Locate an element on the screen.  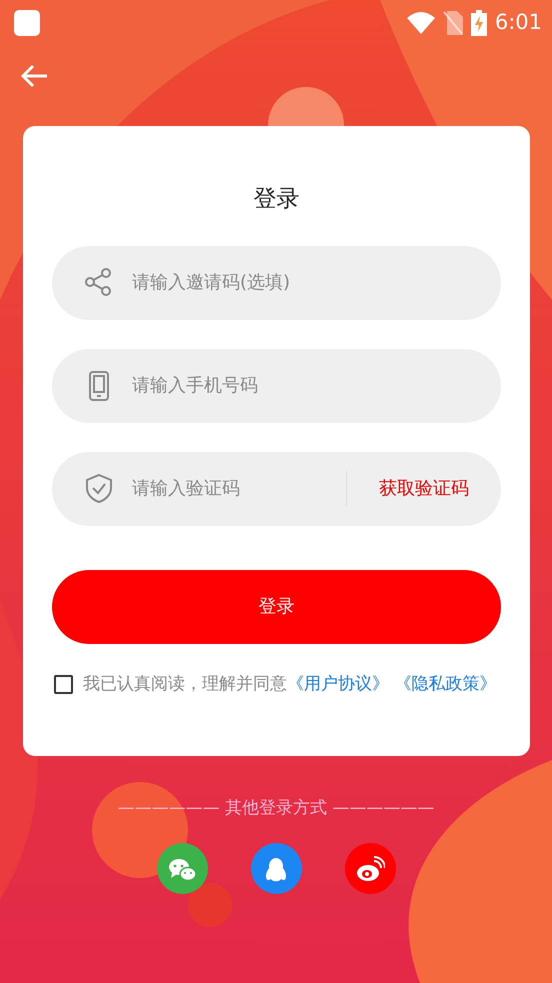
card-title: 登录 is located at coordinates (276, 199).